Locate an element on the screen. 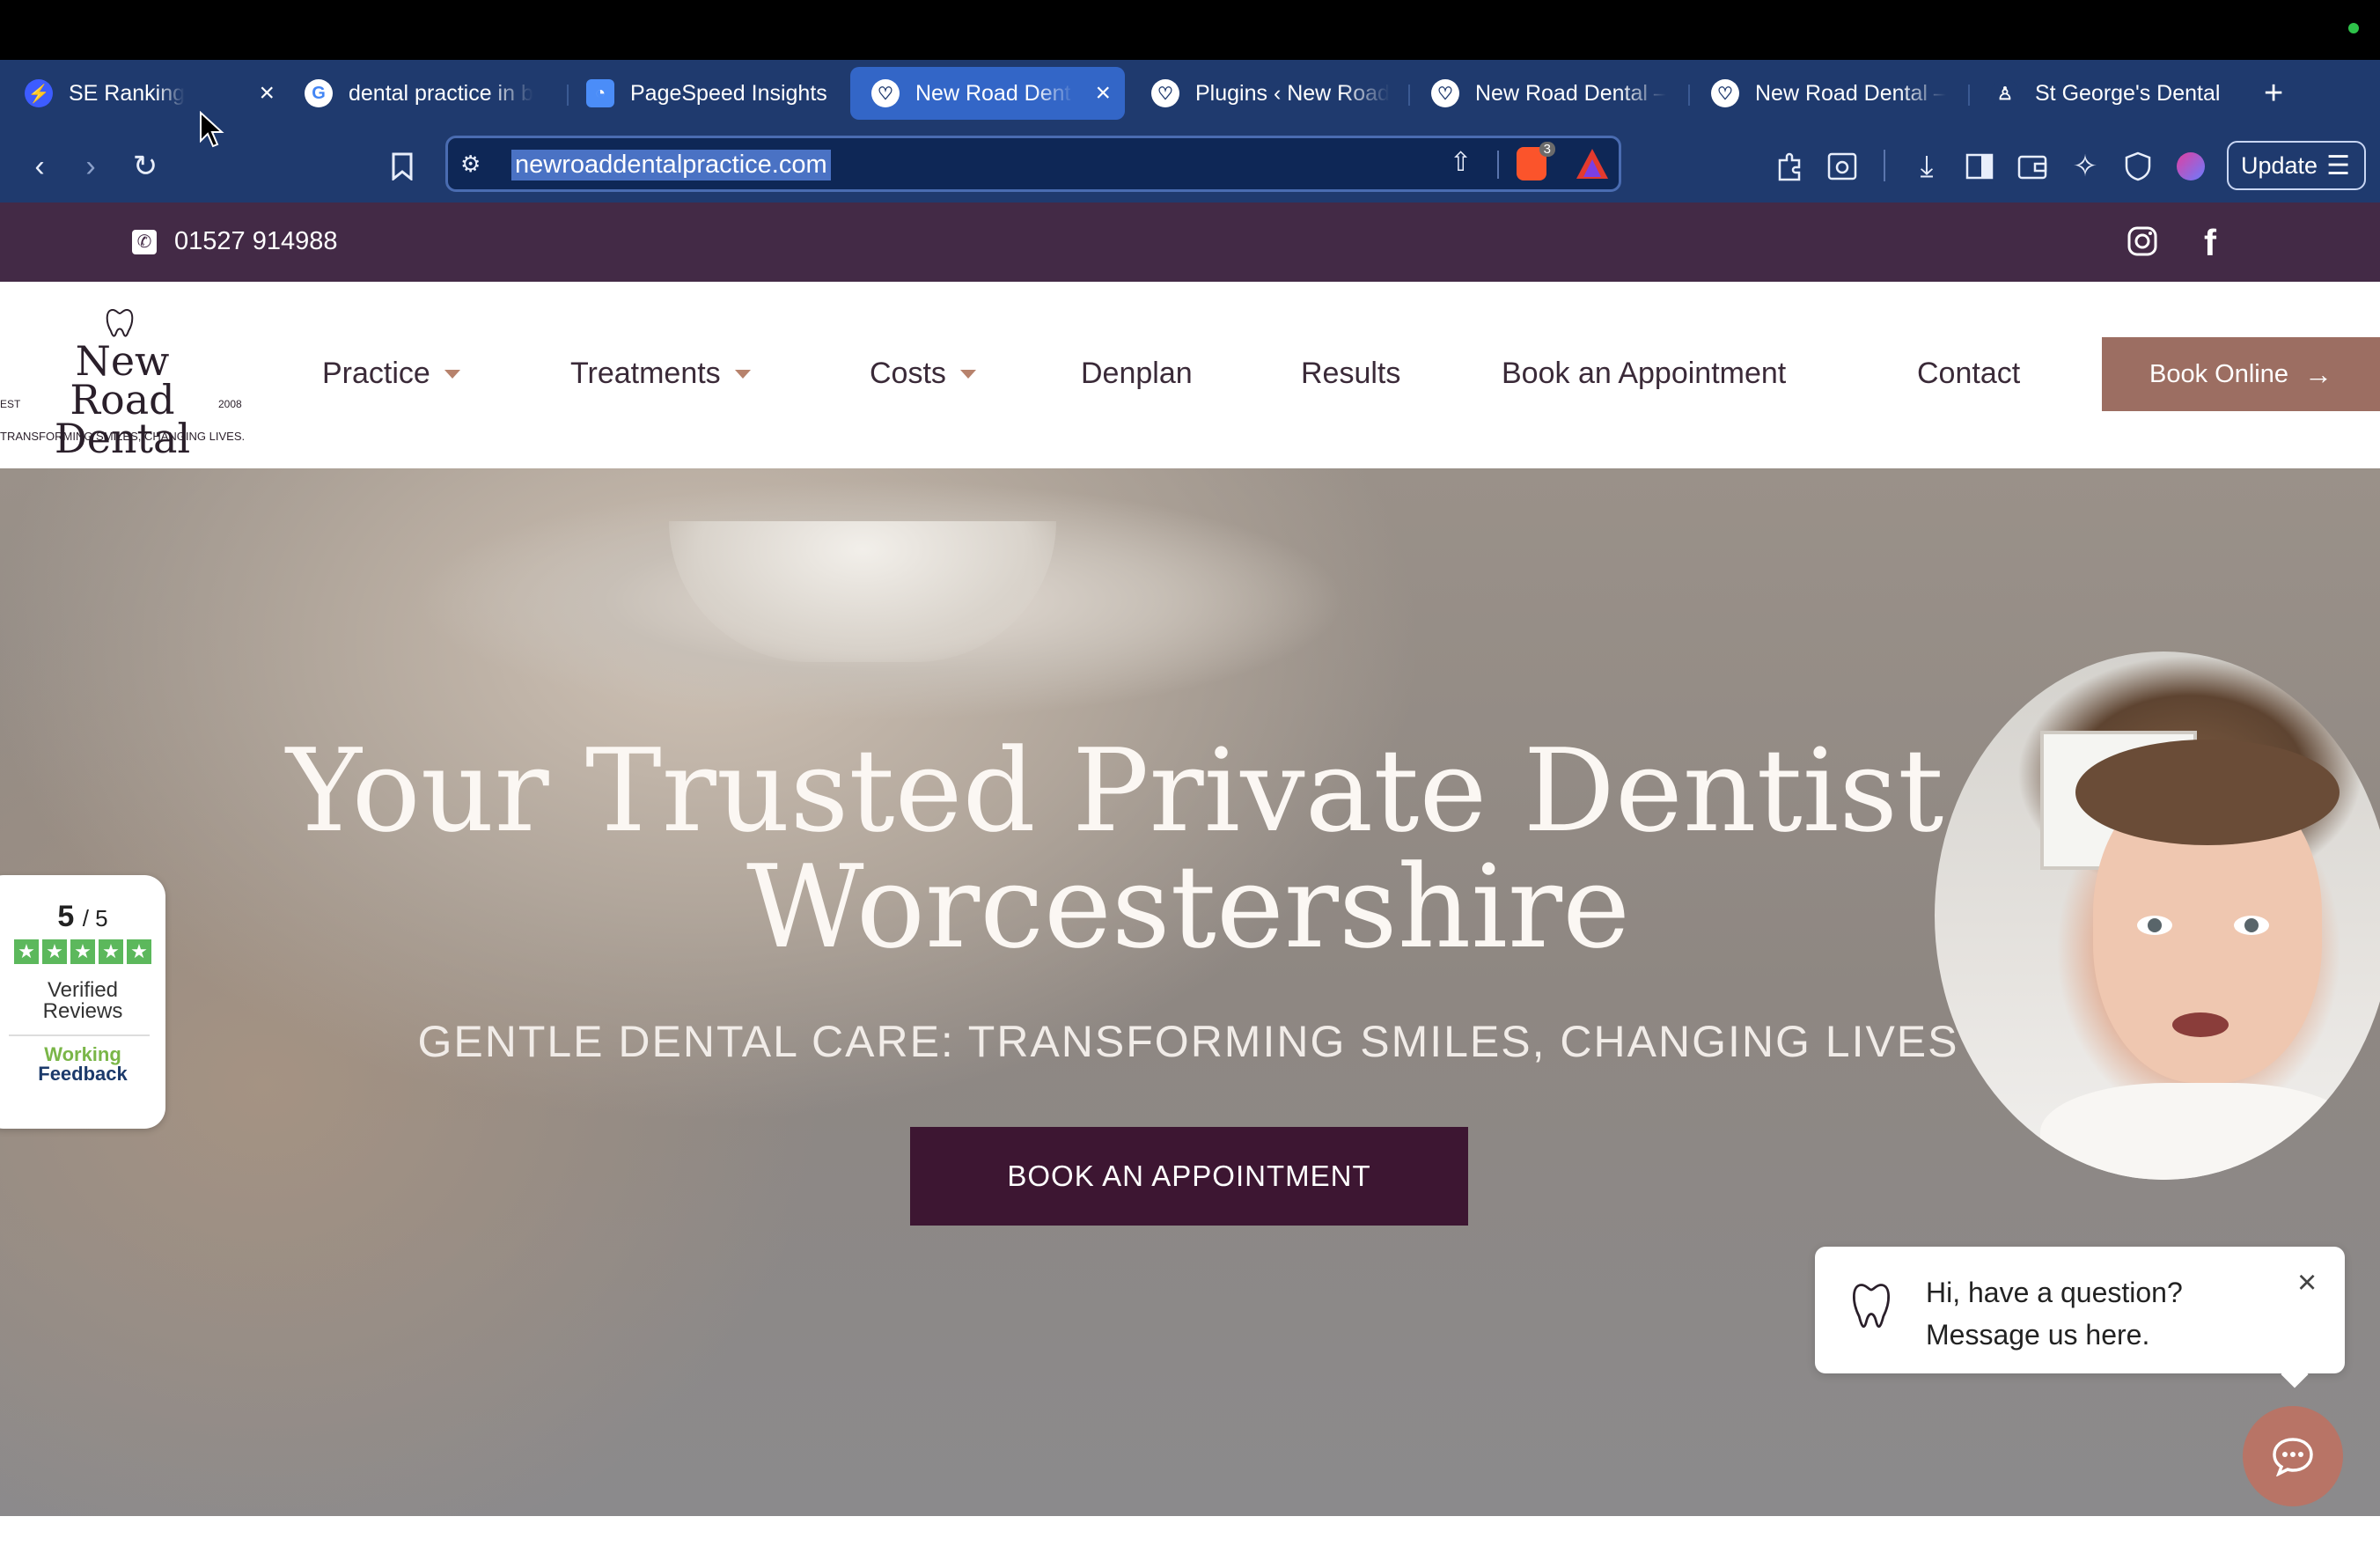 The height and width of the screenshot is (1546, 2380). working-feedback-brand-1: Working is located at coordinates (82, 1054).